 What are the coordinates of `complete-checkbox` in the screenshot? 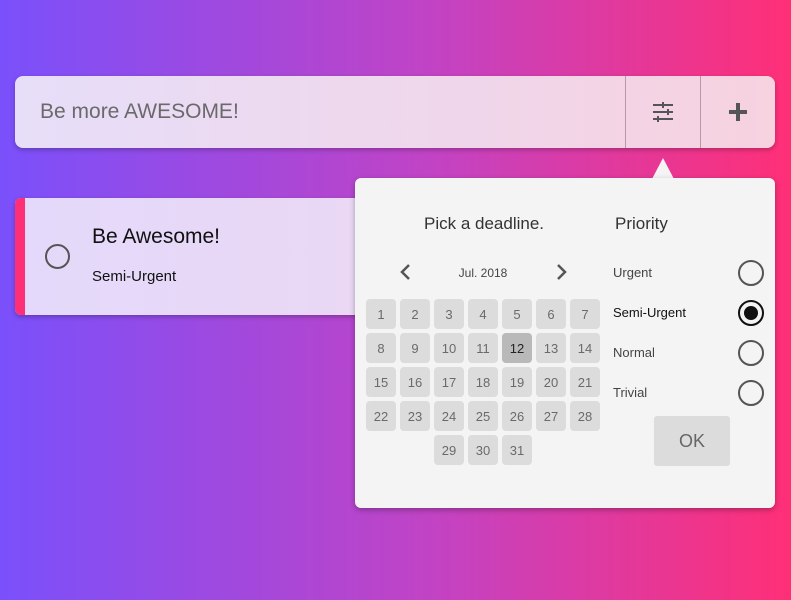 It's located at (57, 256).